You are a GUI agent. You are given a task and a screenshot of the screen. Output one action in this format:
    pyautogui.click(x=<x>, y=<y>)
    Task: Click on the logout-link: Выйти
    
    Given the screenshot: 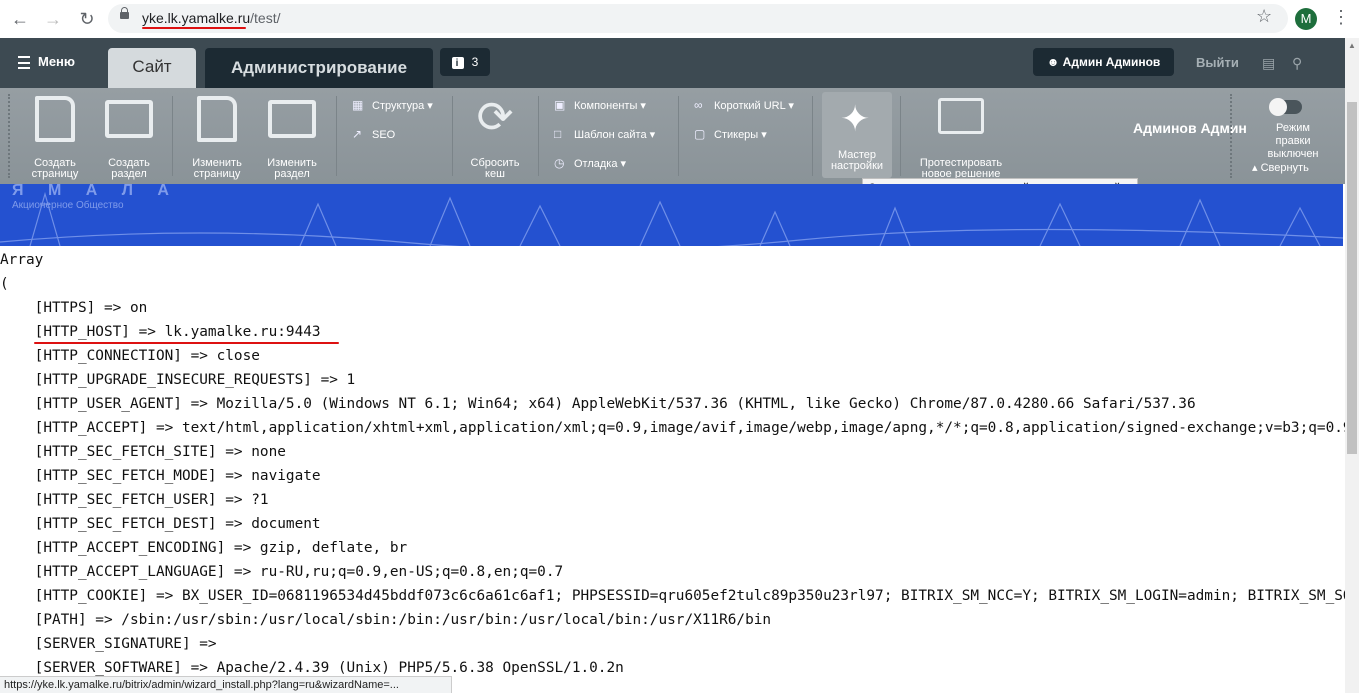 What is the action you would take?
    pyautogui.click(x=1217, y=62)
    